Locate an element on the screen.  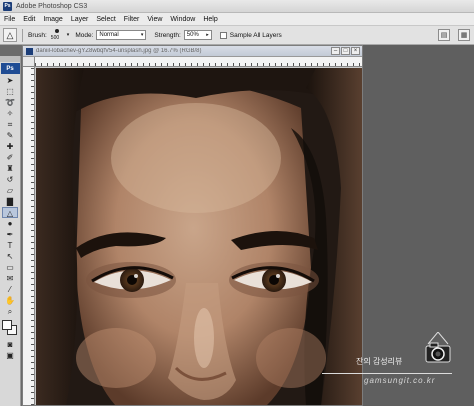
brush-tool-icon: ✐ is located at coordinates (10, 157).